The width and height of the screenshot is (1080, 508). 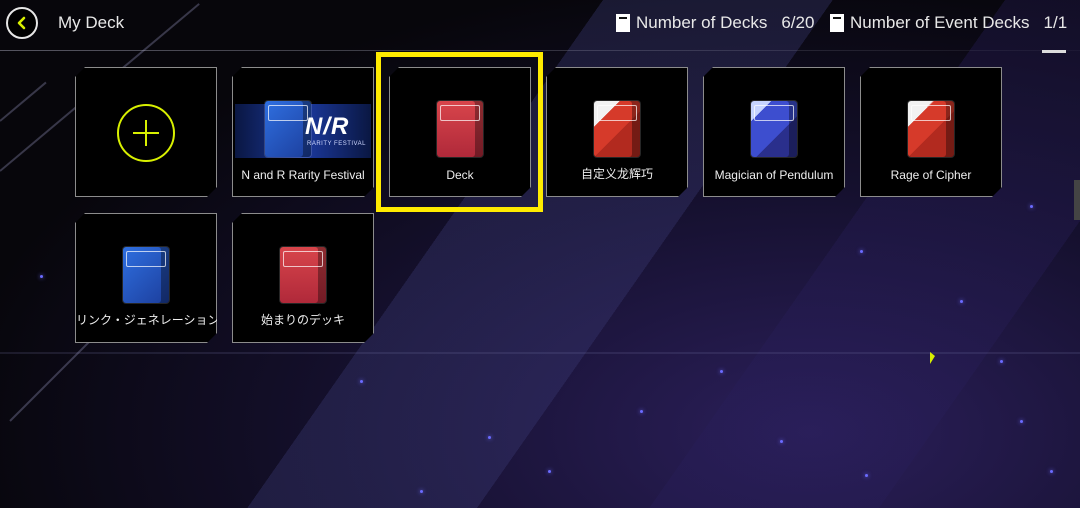 I want to click on scrollbar, so click(x=1077, y=200).